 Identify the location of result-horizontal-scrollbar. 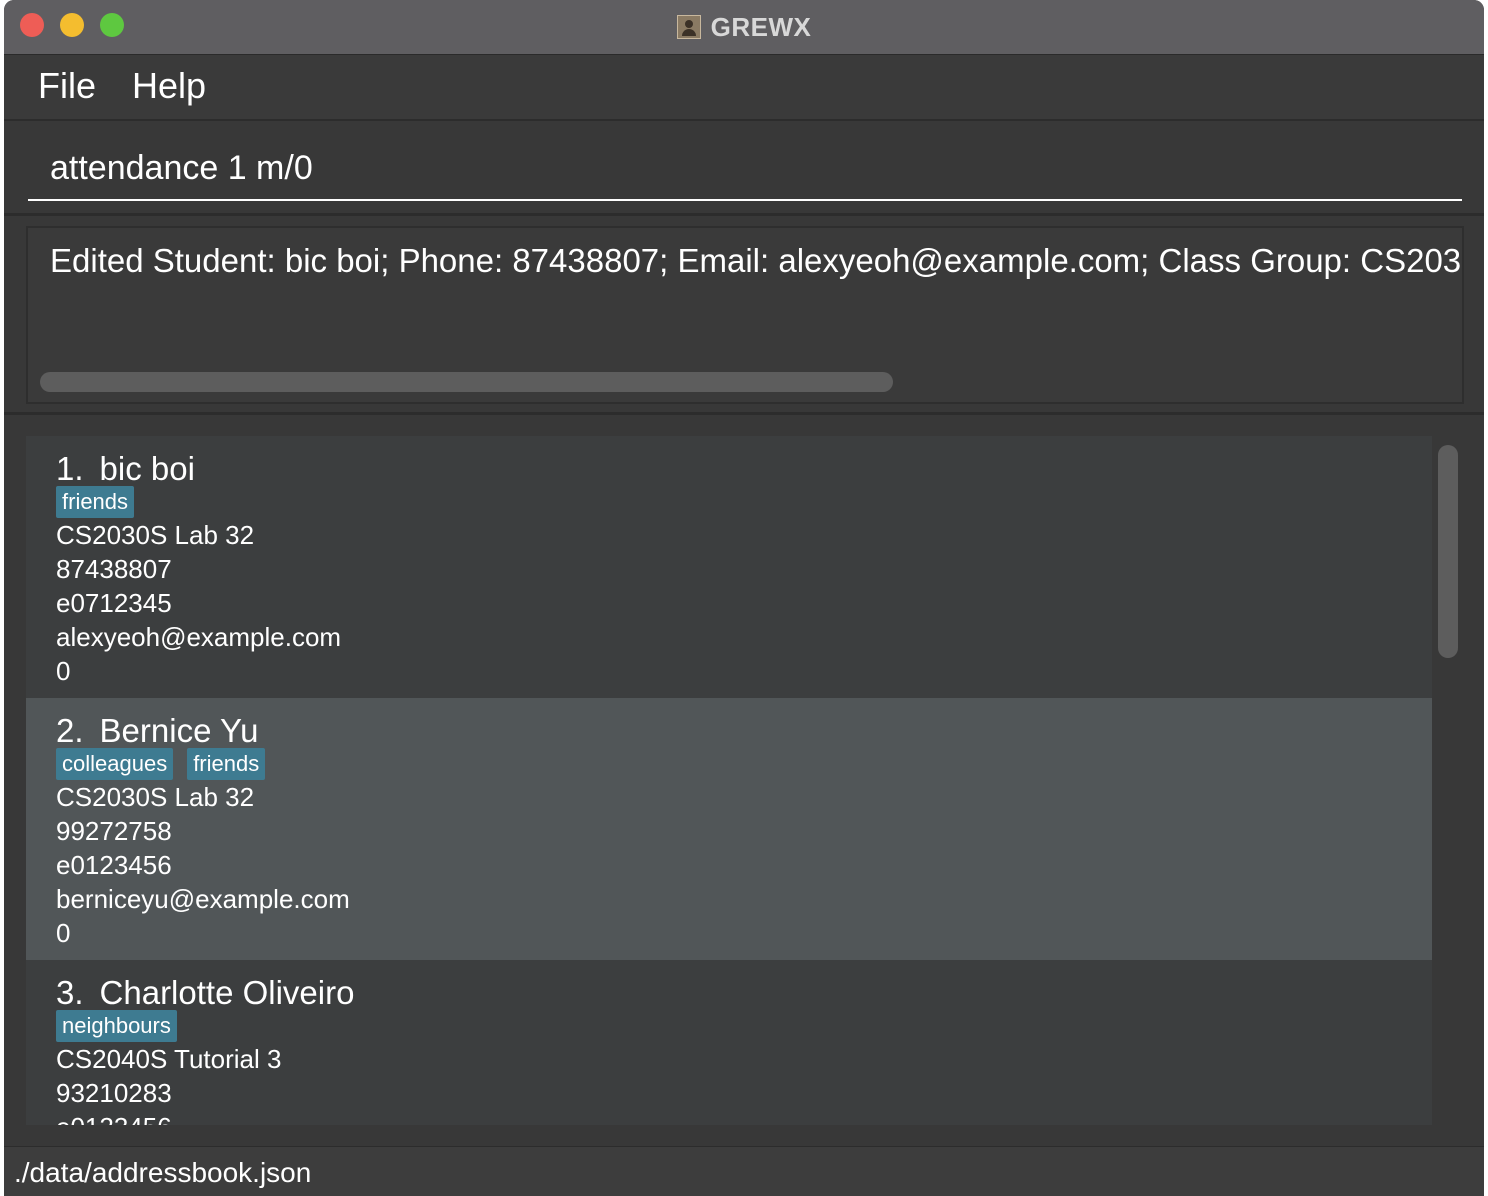
(466, 382).